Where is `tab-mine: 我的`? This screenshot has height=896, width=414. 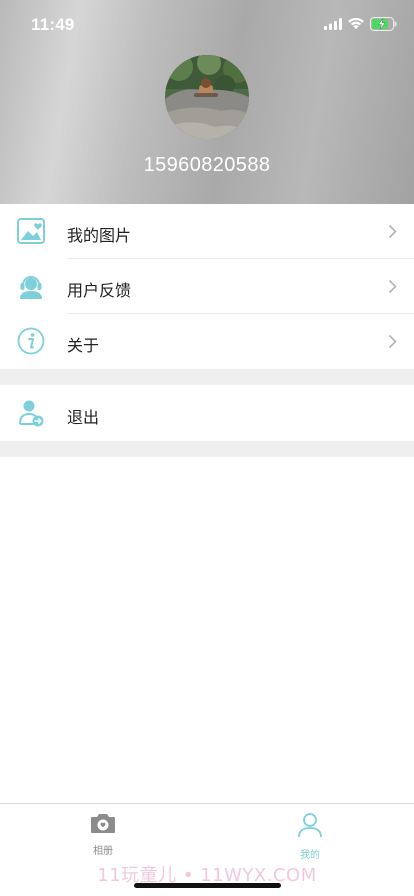 tab-mine: 我的 is located at coordinates (310, 836).